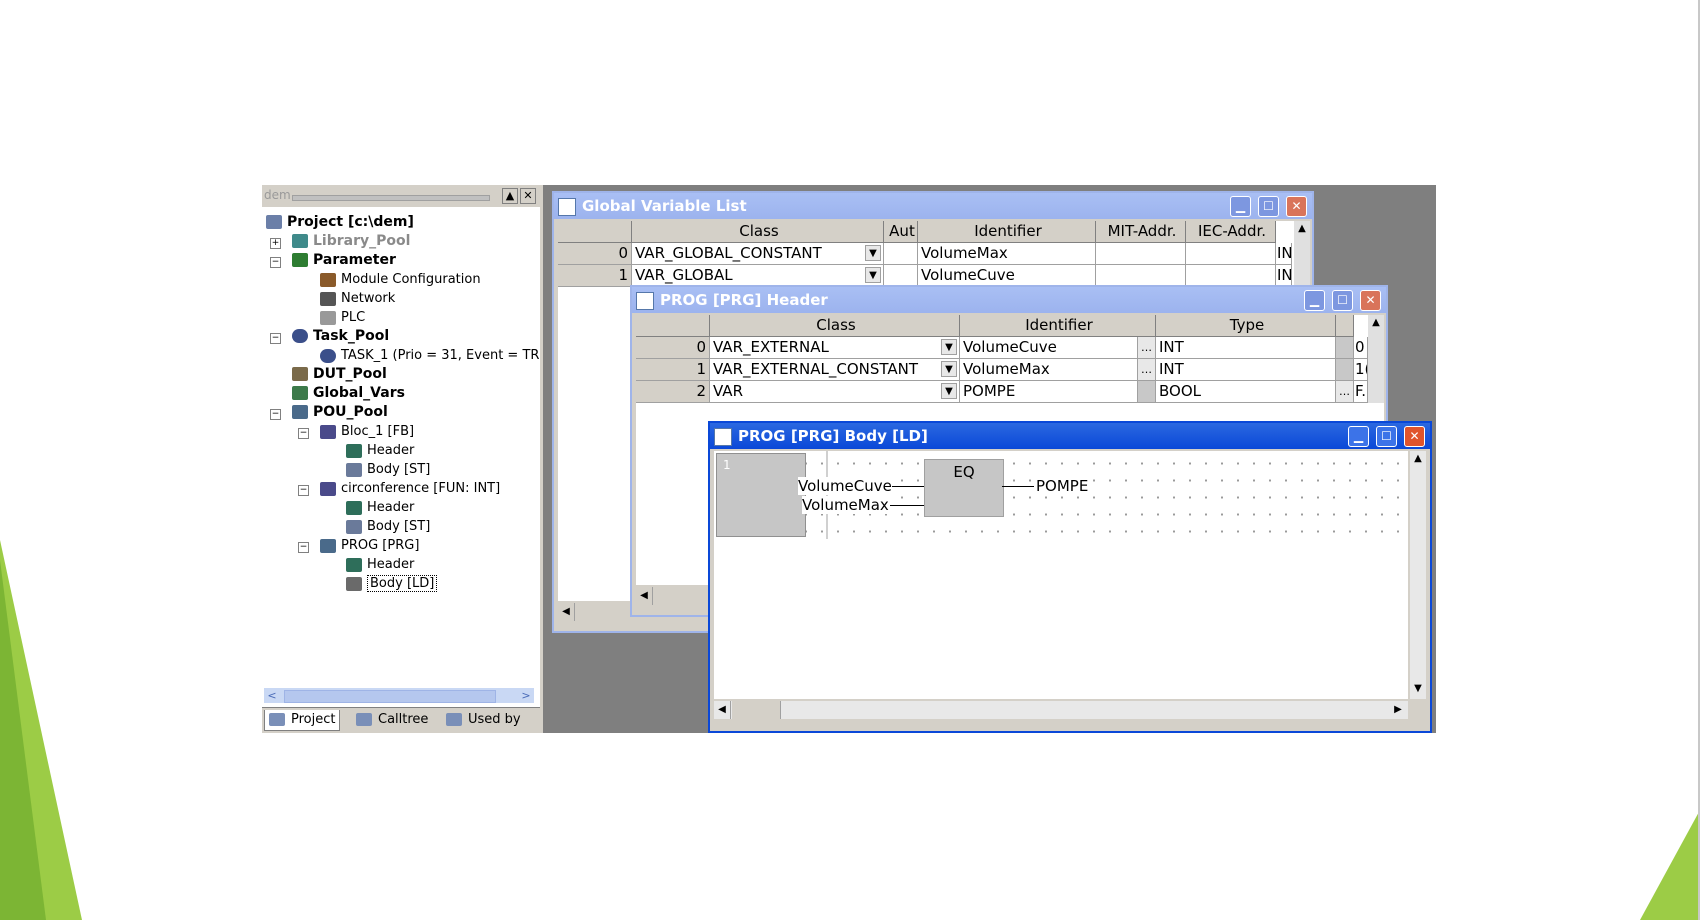  I want to click on tree-item-bloc-1-header: Header, so click(380, 450).